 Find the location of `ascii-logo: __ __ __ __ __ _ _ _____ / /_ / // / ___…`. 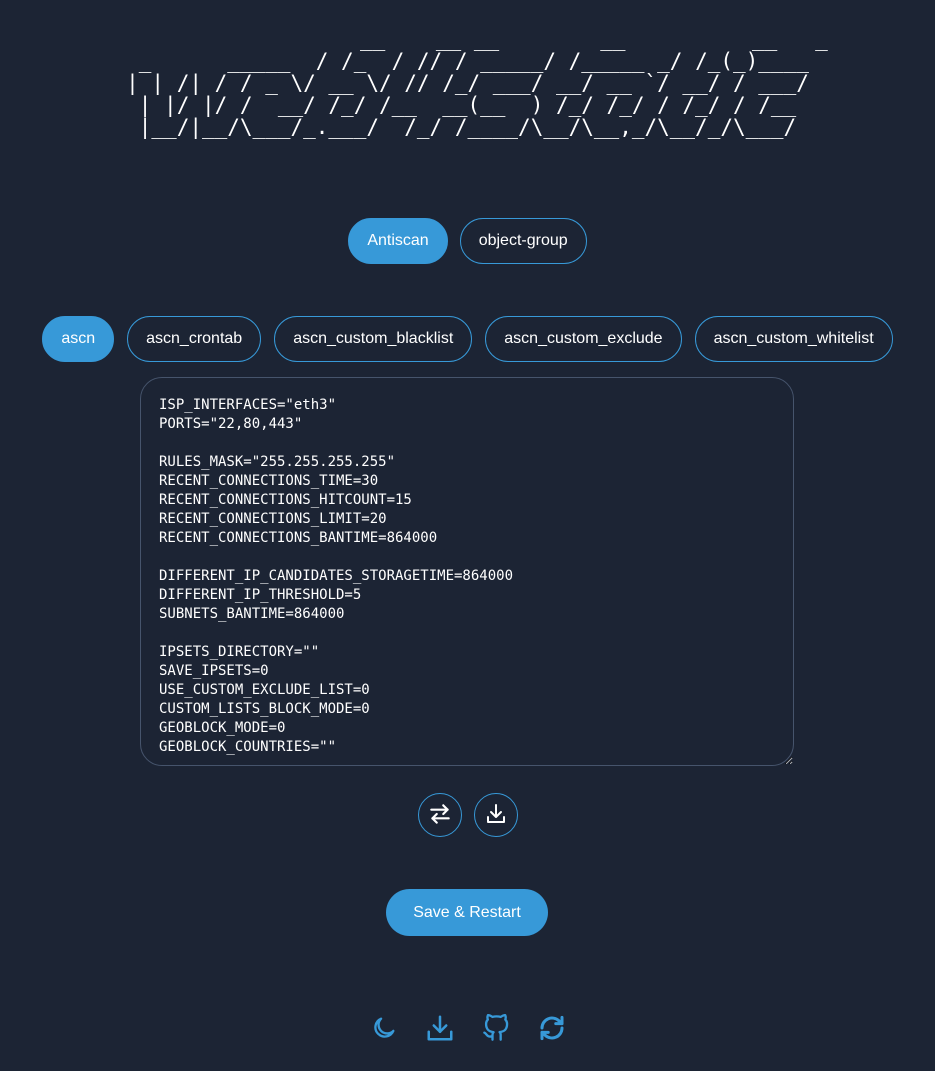

ascii-logo: __ __ __ __ __ _ _ _____ / /_ / // / ___… is located at coordinates (477, 83).